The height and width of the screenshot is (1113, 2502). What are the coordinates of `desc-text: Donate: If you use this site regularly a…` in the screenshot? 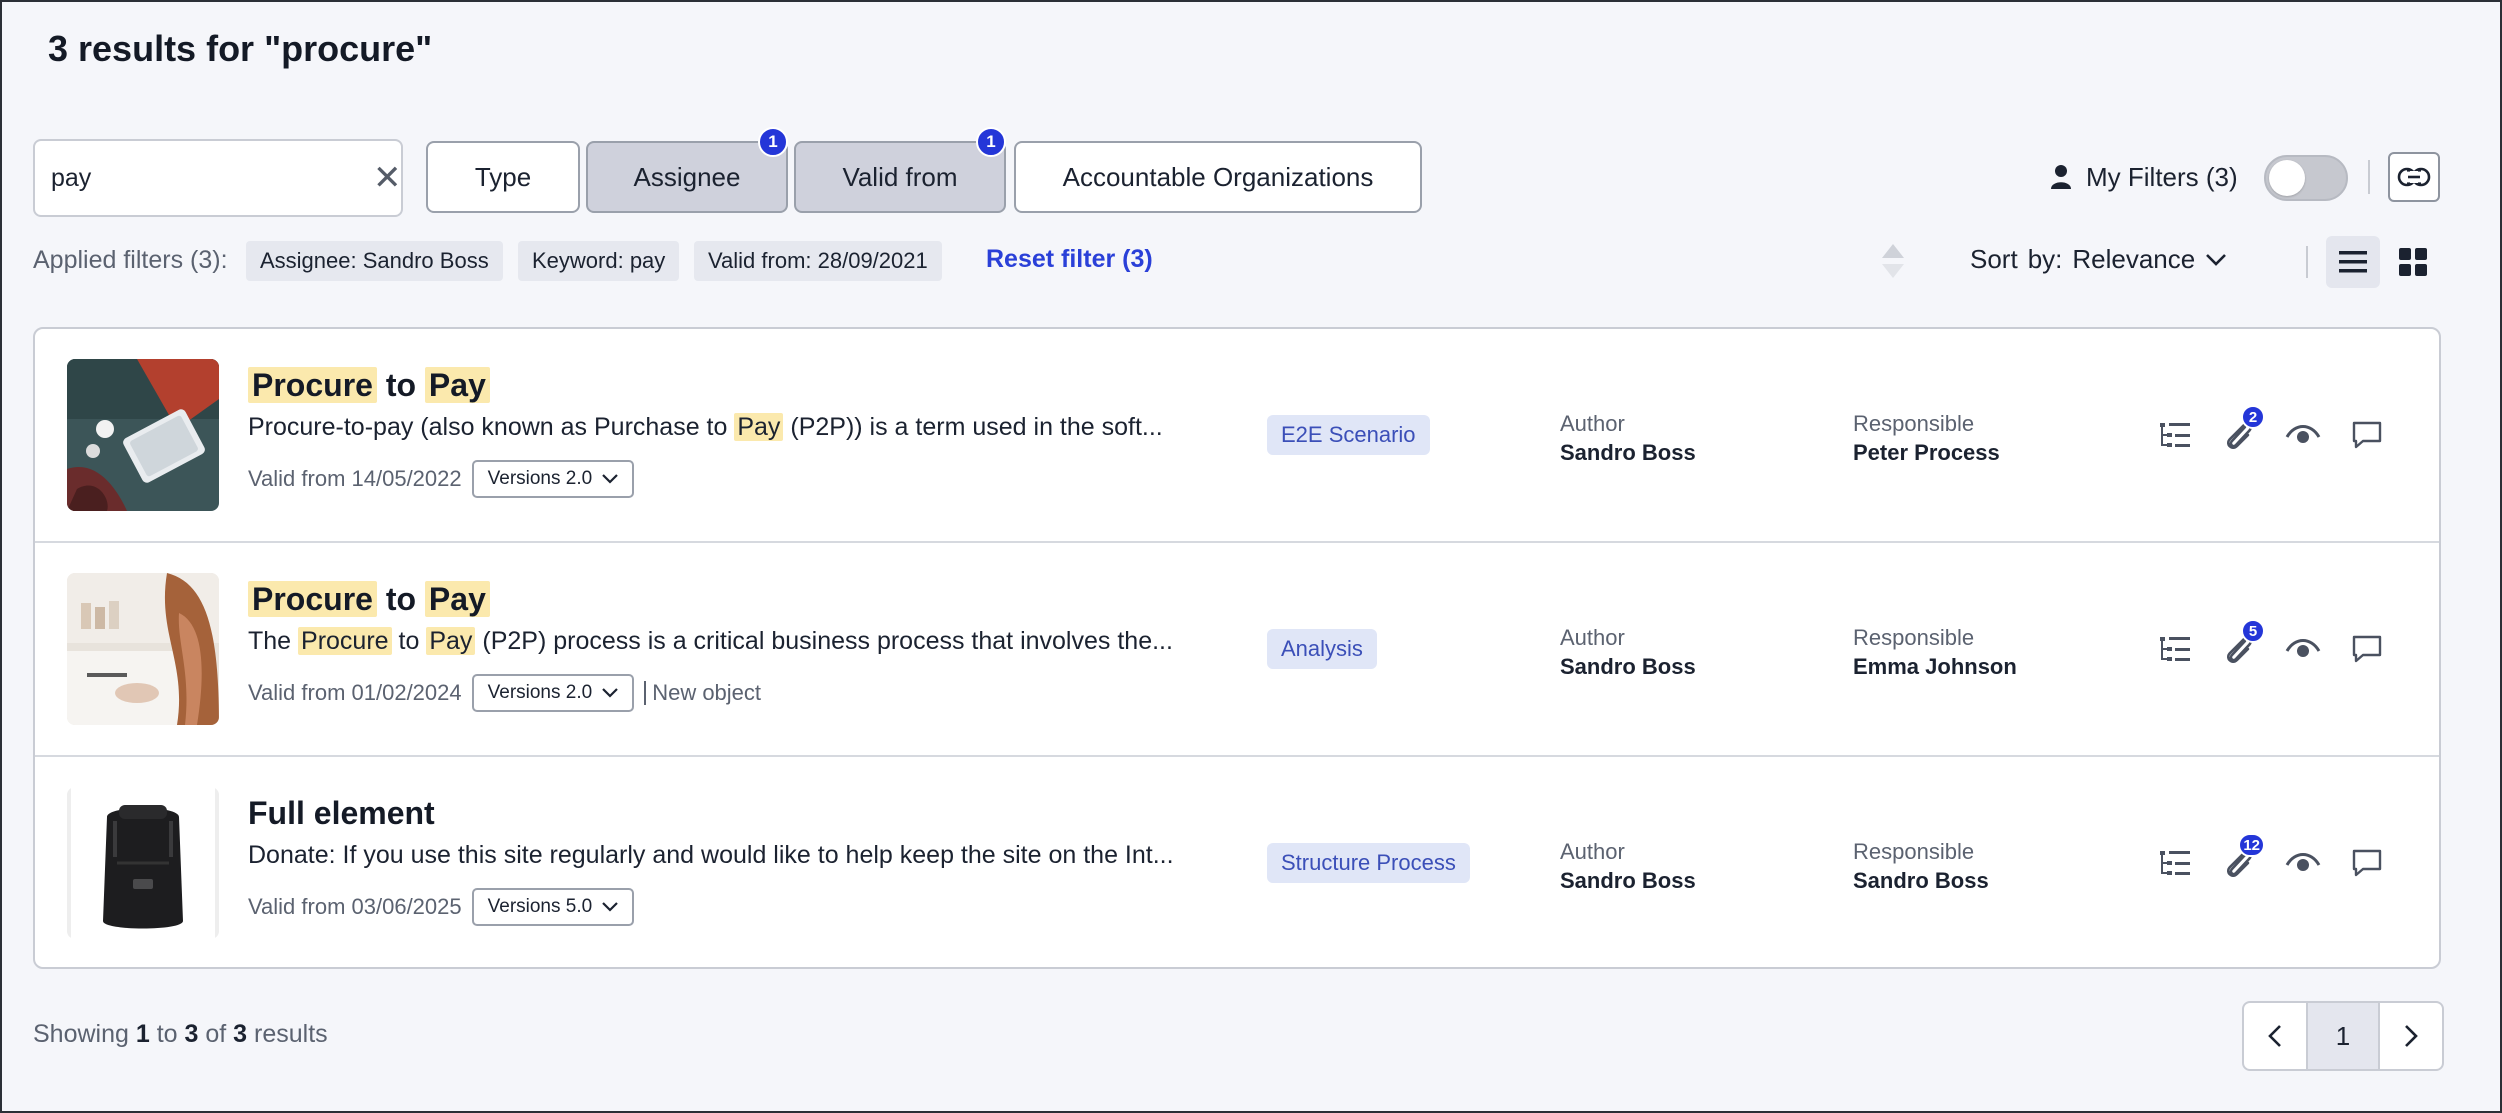 It's located at (711, 855).